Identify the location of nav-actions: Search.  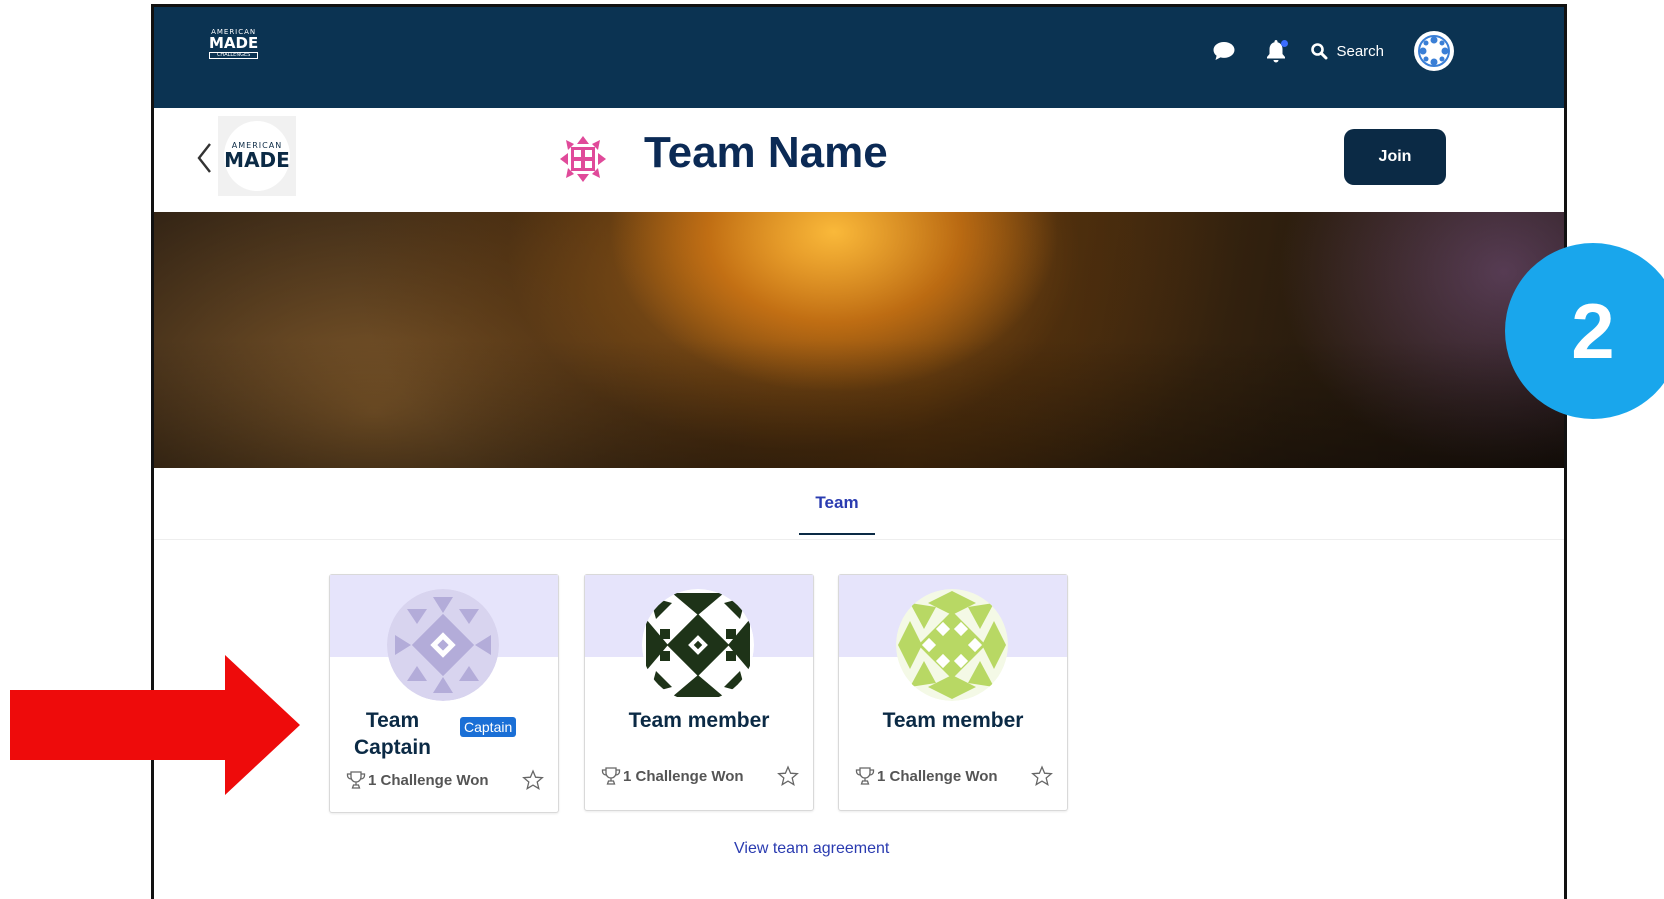
(1332, 51).